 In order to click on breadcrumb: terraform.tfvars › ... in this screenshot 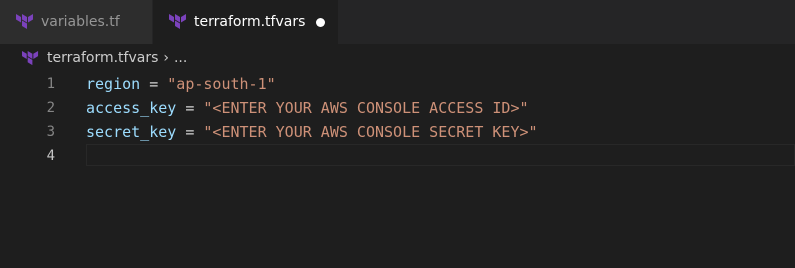, I will do `click(397, 58)`.